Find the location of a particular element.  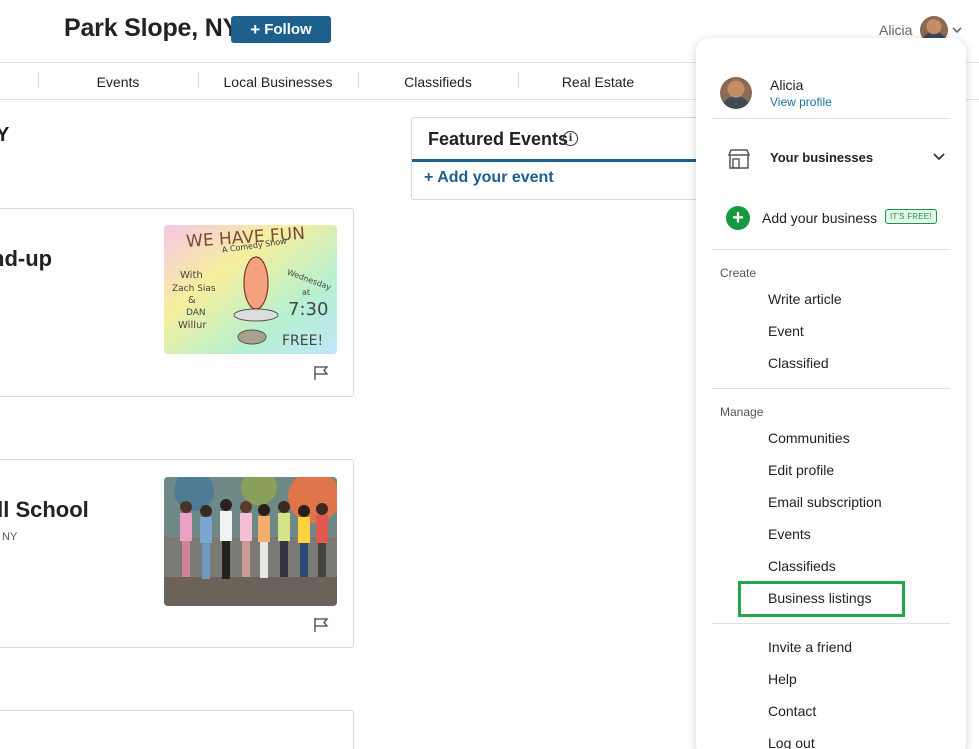

children-group-photo is located at coordinates (250, 541).